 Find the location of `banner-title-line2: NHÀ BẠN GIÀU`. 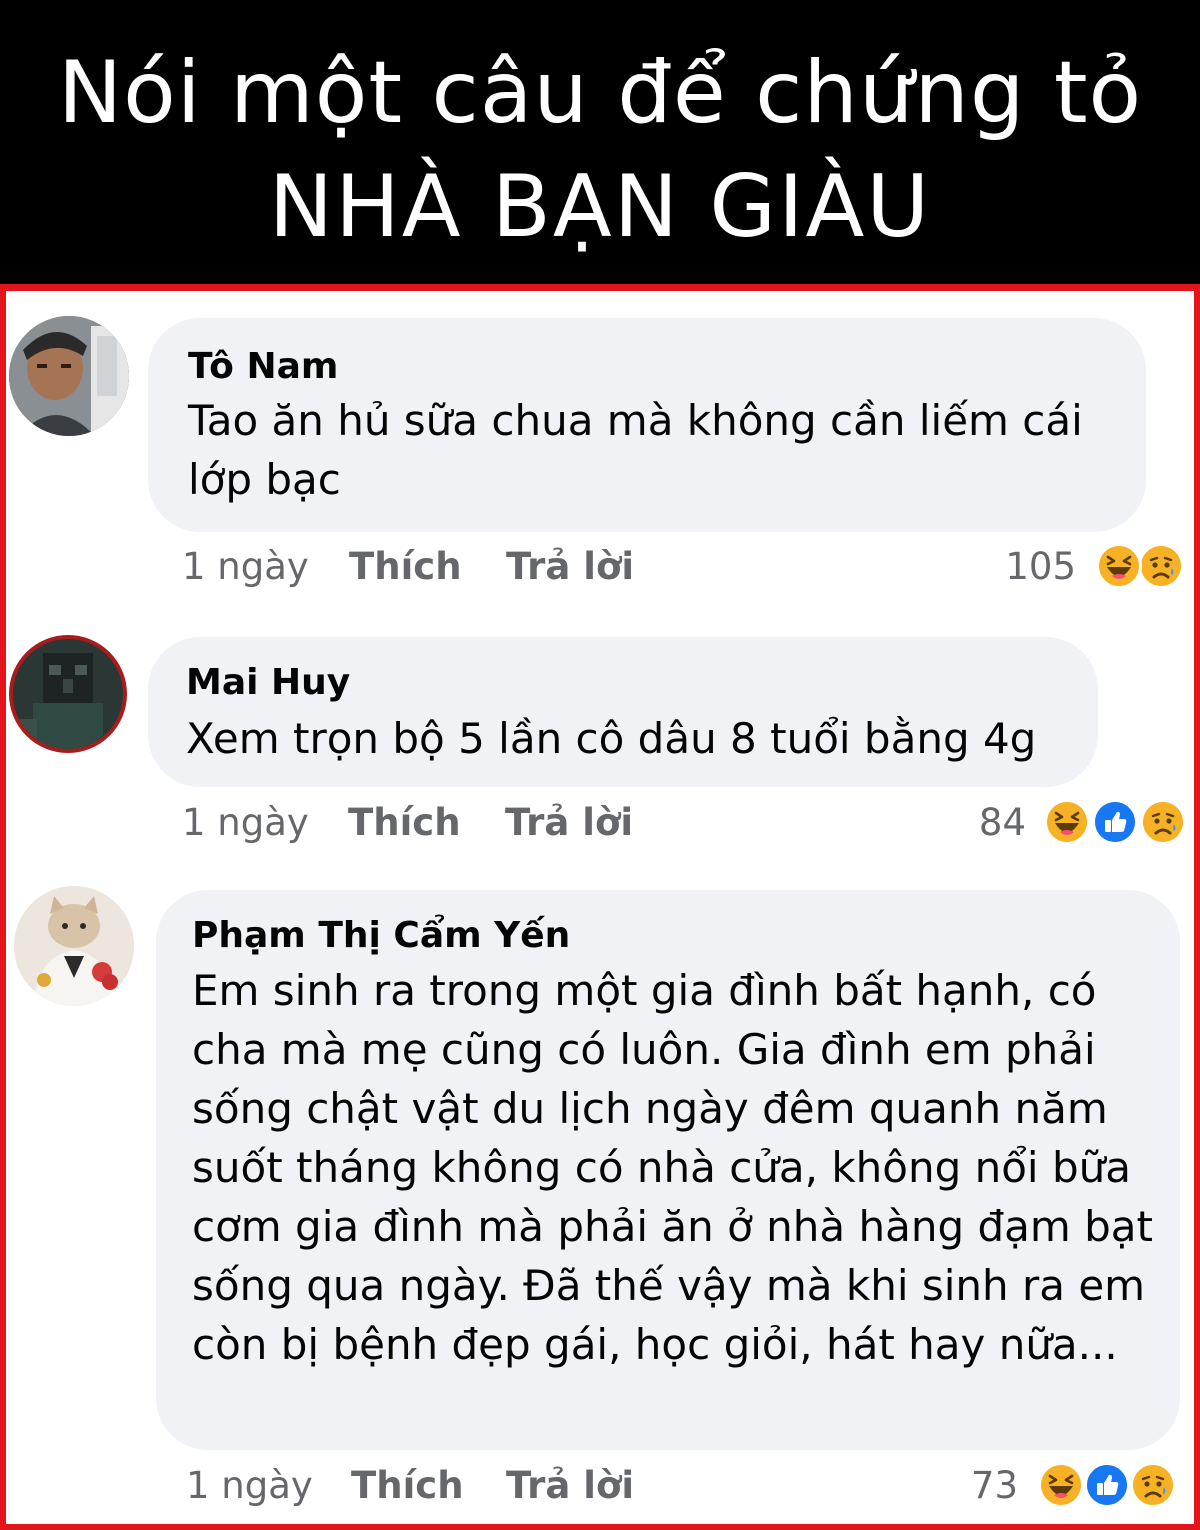

banner-title-line2: NHÀ BẠN GIÀU is located at coordinates (600, 207).